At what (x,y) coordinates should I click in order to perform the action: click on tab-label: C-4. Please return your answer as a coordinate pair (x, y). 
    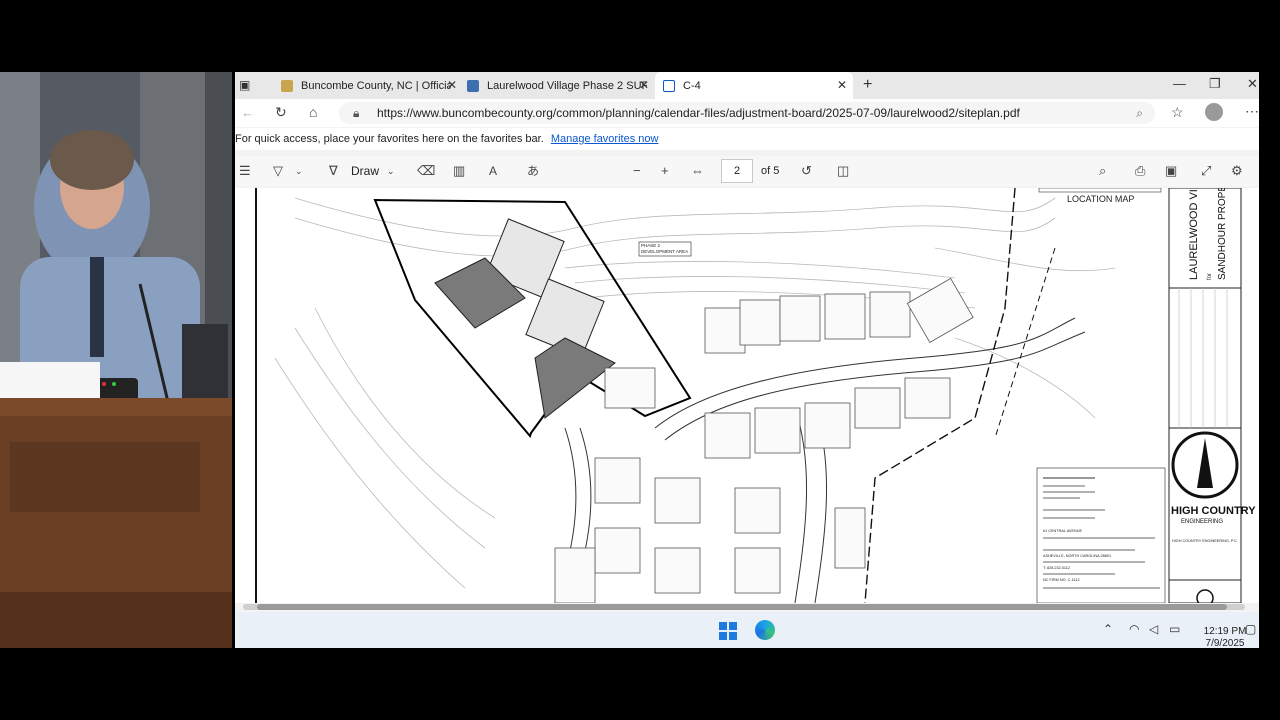
    Looking at the image, I should click on (692, 85).